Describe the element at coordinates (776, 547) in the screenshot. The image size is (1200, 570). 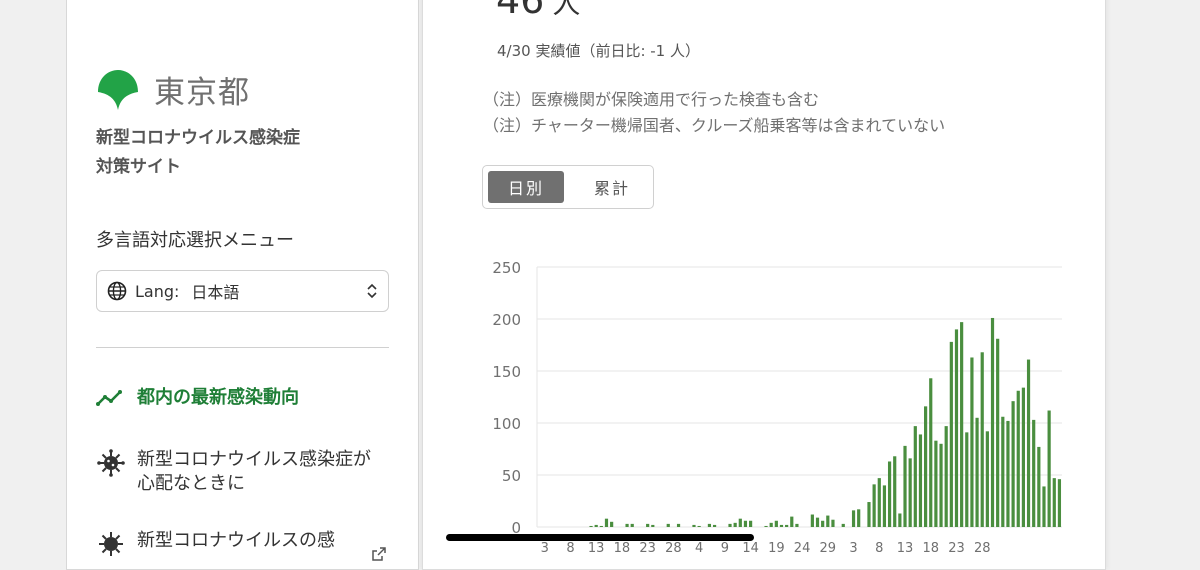
I see `x-tick-label: 19` at that location.